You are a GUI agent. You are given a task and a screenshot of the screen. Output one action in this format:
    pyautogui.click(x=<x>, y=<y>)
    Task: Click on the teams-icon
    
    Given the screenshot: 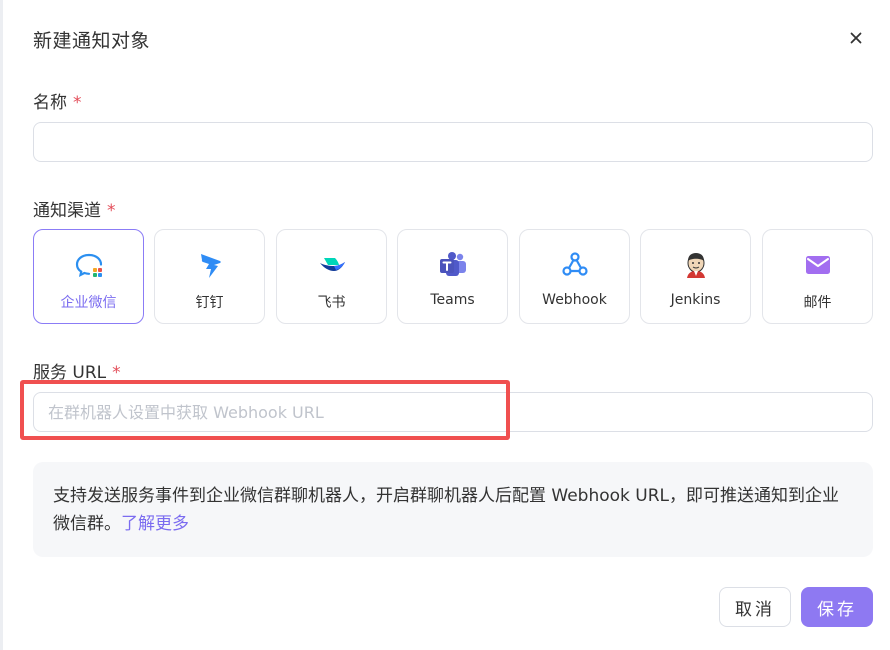 What is the action you would take?
    pyautogui.click(x=453, y=264)
    